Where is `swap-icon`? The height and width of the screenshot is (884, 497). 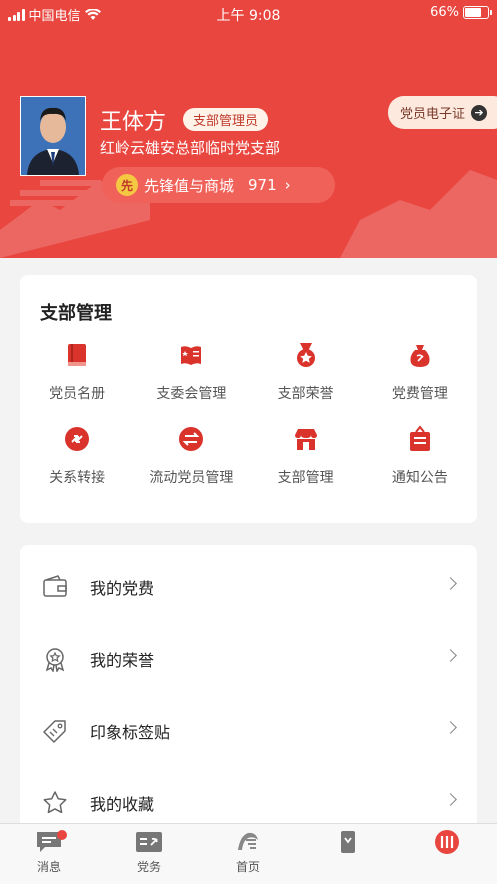
swap-icon is located at coordinates (191, 439).